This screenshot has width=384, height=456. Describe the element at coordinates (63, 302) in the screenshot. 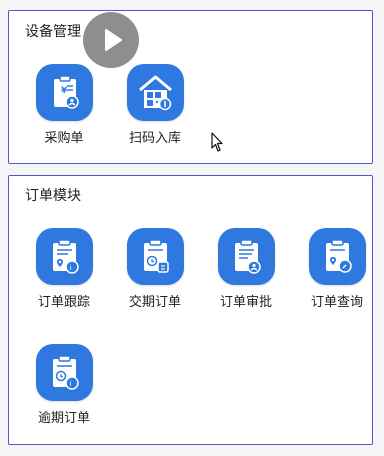

I see `tile-label: 订单跟踪` at that location.